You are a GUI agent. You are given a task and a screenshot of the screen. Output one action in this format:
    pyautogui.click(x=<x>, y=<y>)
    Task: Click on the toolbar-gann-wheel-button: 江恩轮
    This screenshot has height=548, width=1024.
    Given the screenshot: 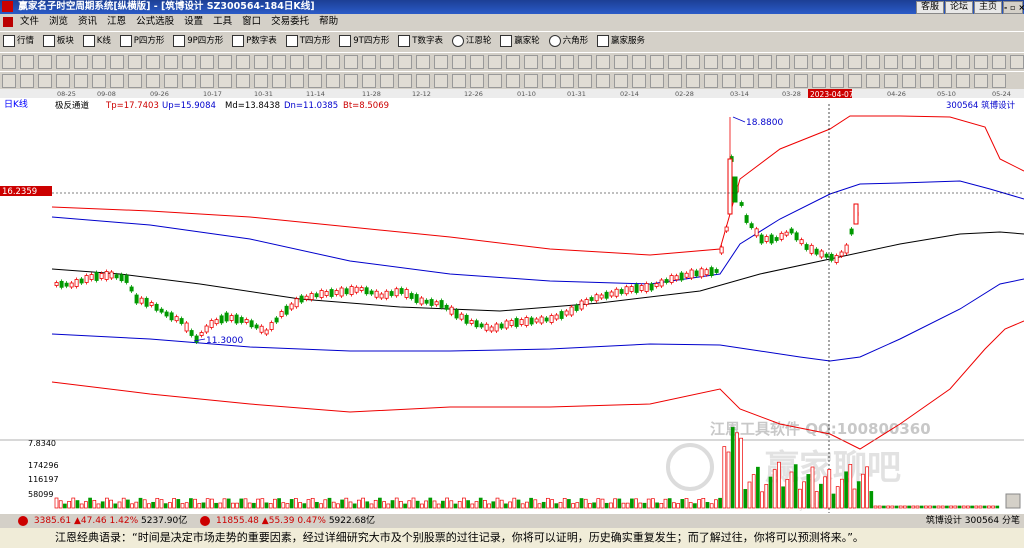 What is the action you would take?
    pyautogui.click(x=471, y=41)
    